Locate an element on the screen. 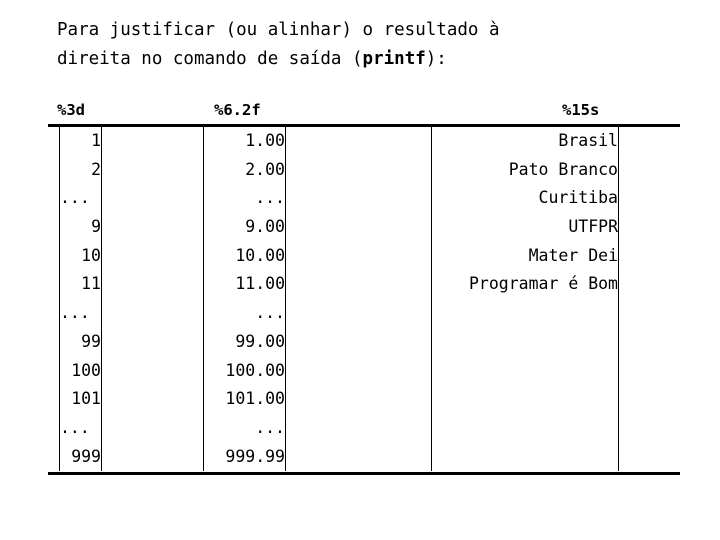 This screenshot has height=540, width=720. intro-line-2-prefix: direita no comando de saída ( is located at coordinates (210, 59).